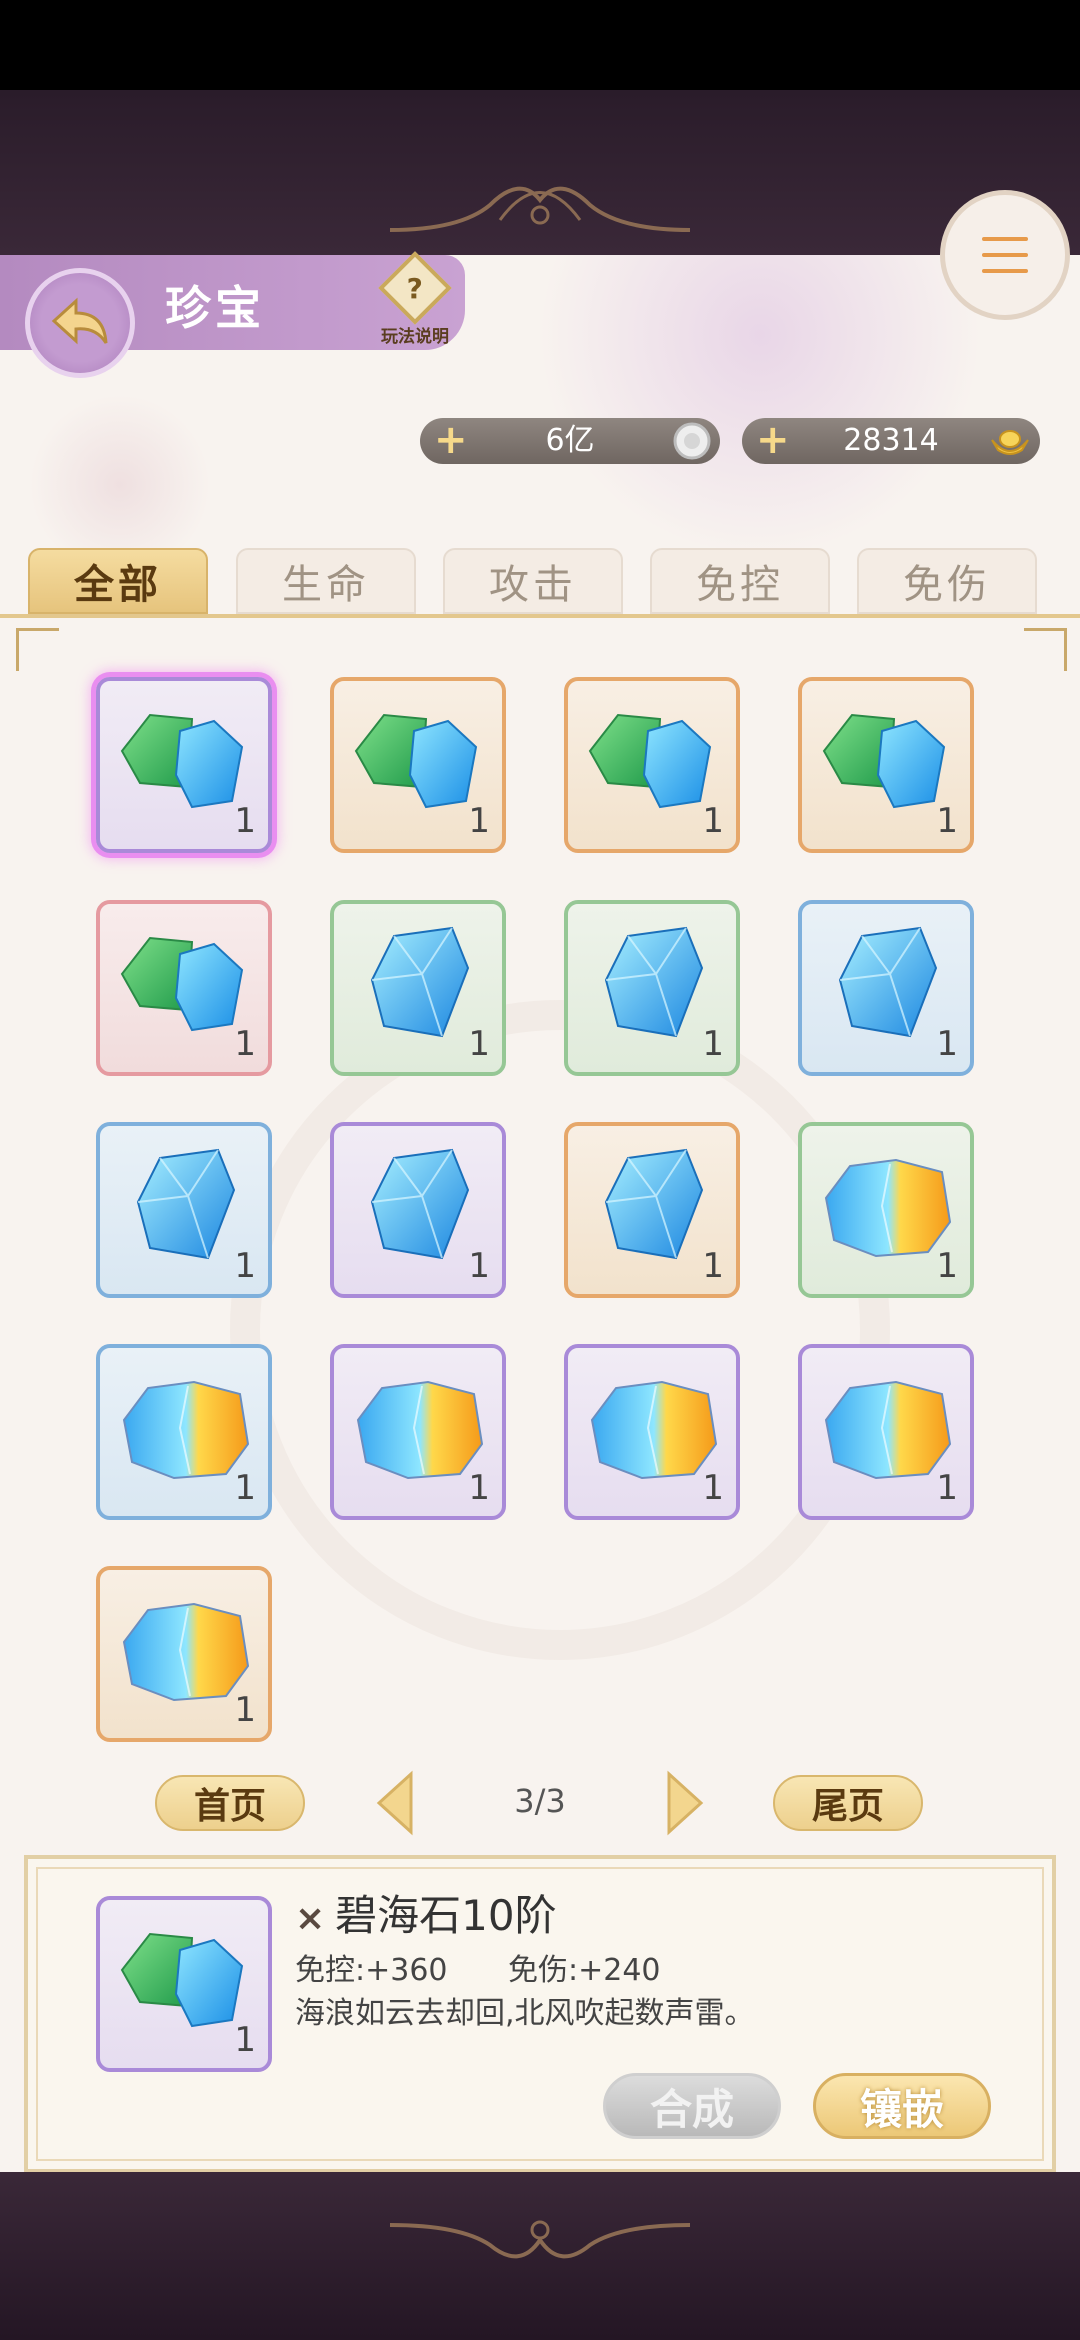  What do you see at coordinates (891, 441) in the screenshot?
I see `gold-currency: + 28314` at bounding box center [891, 441].